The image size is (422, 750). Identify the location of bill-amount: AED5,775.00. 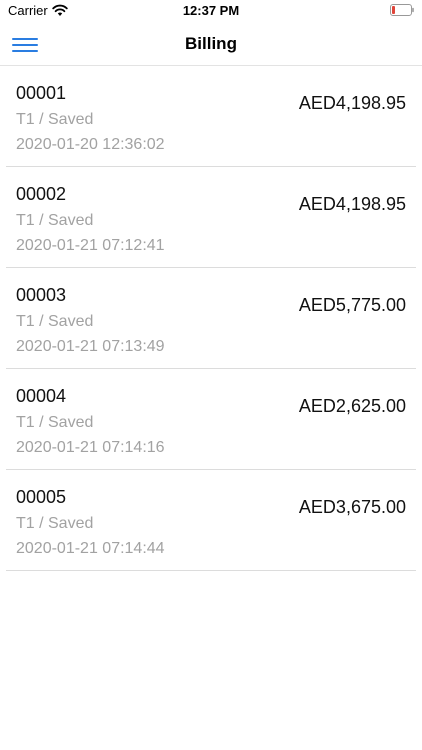
(352, 305).